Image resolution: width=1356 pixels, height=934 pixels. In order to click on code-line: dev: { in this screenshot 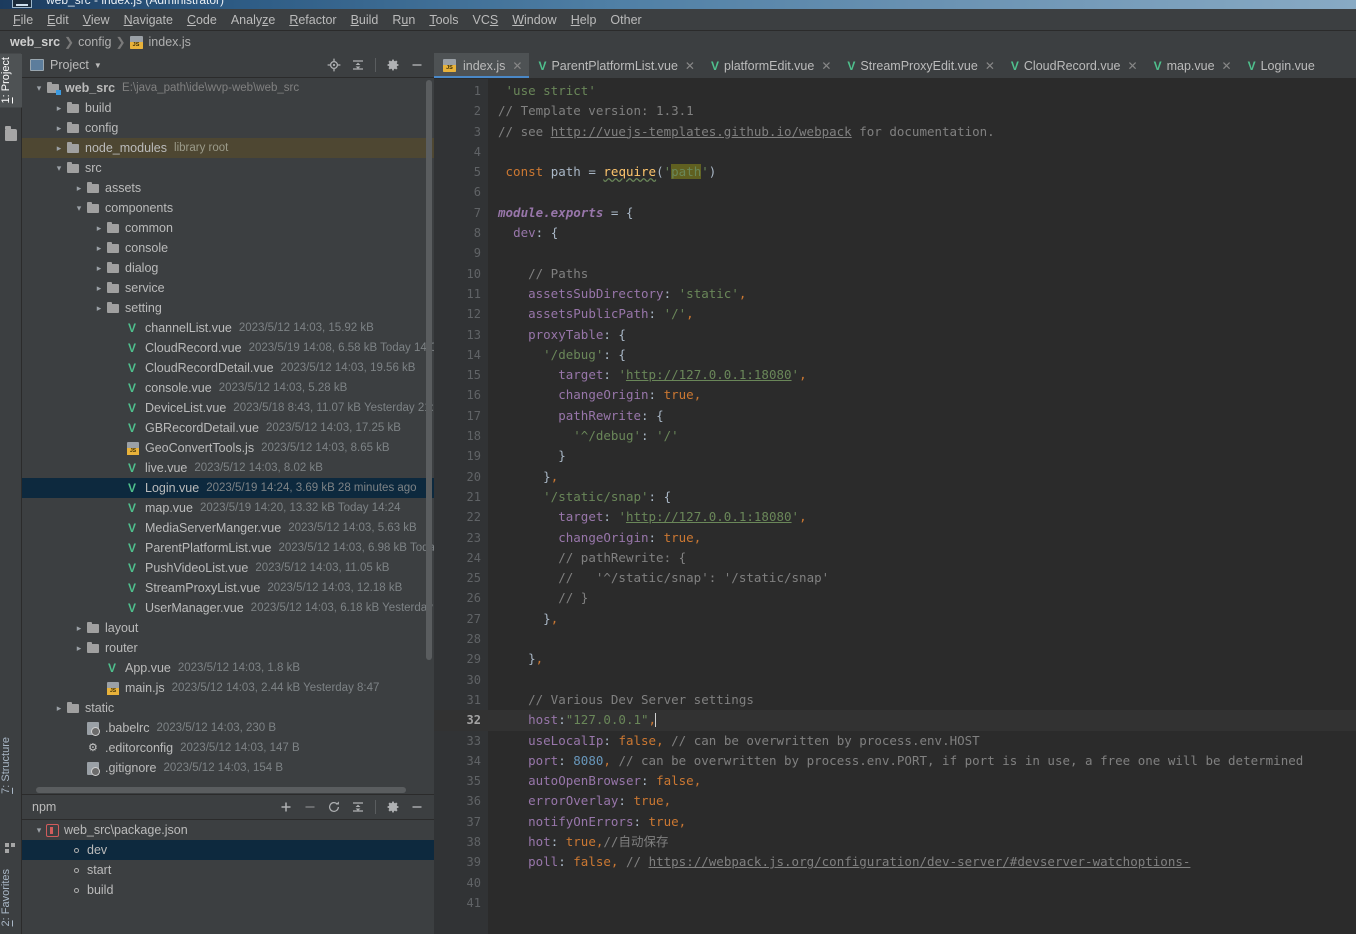, I will do `click(922, 233)`.